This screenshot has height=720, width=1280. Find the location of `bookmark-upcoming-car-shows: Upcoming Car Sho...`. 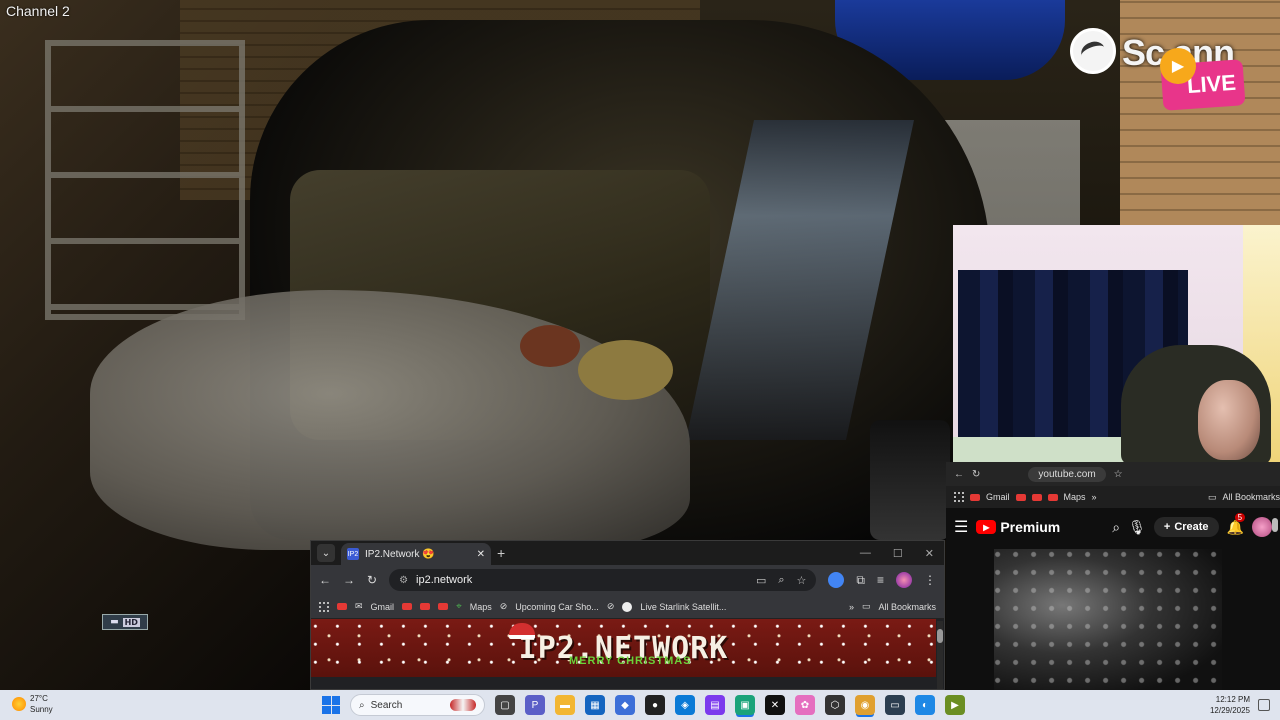

bookmark-upcoming-car-shows: Upcoming Car Sho... is located at coordinates (557, 607).